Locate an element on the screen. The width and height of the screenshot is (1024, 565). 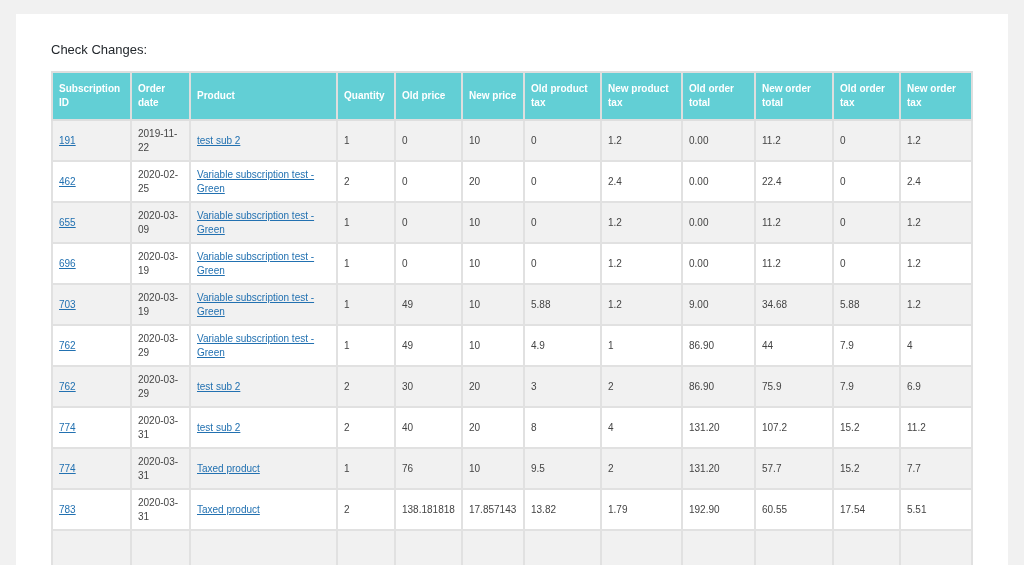
table-cell: 9.5 is located at coordinates (562, 468).